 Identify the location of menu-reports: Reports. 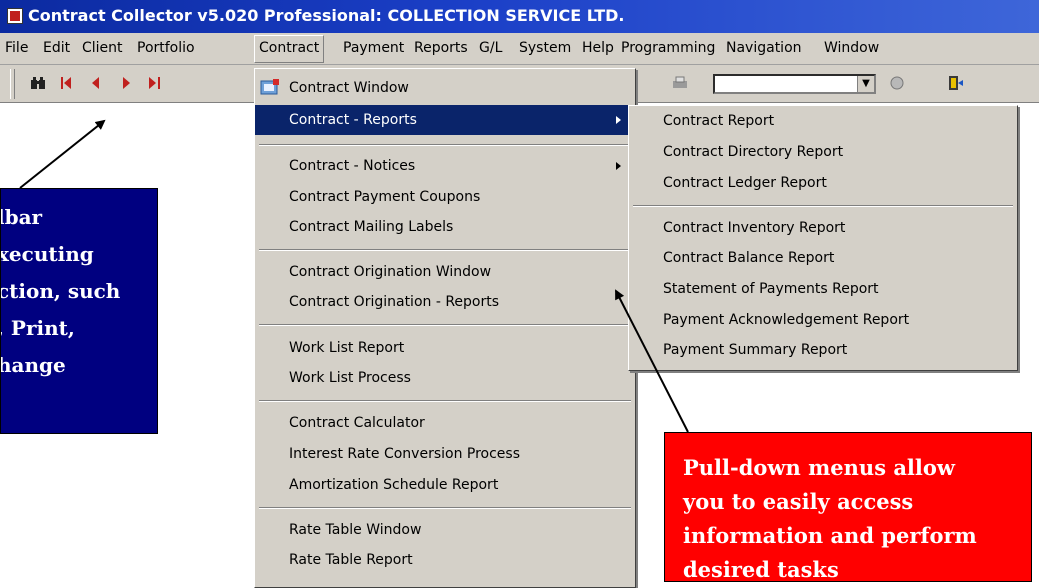
(441, 48).